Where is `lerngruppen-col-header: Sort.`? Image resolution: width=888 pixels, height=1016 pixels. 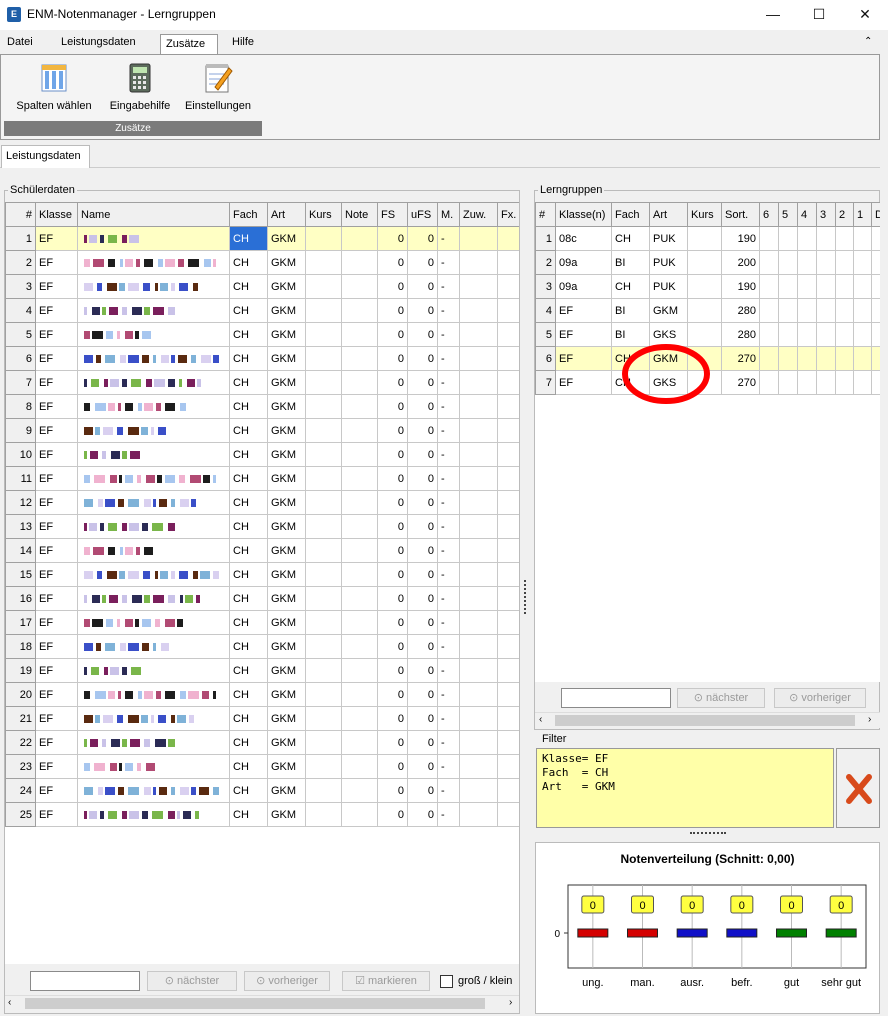 lerngruppen-col-header: Sort. is located at coordinates (740, 214).